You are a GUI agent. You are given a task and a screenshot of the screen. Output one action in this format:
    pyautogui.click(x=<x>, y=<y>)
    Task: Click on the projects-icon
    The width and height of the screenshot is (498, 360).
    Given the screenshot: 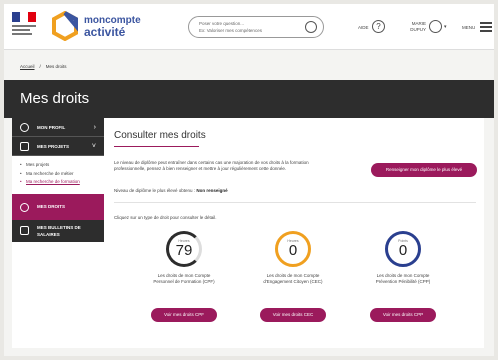 What is the action you would take?
    pyautogui.click(x=24, y=146)
    